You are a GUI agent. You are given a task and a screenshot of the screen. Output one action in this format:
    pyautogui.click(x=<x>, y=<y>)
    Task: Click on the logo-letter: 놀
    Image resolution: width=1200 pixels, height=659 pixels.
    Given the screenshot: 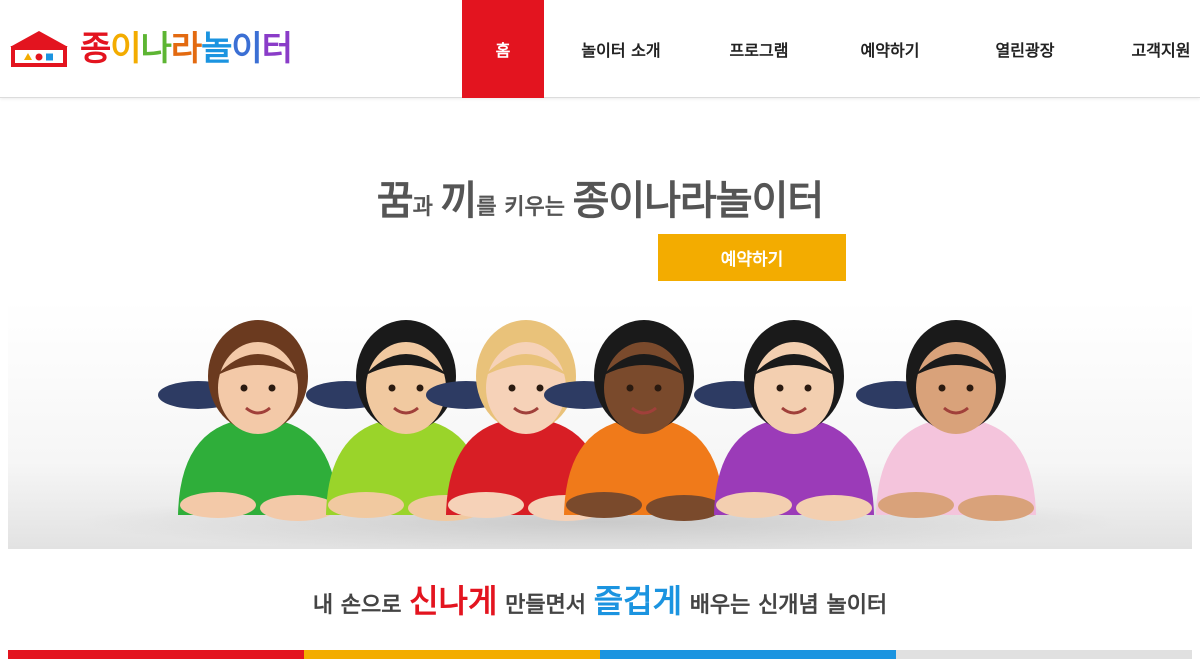 What is the action you would take?
    pyautogui.click(x=216, y=49)
    